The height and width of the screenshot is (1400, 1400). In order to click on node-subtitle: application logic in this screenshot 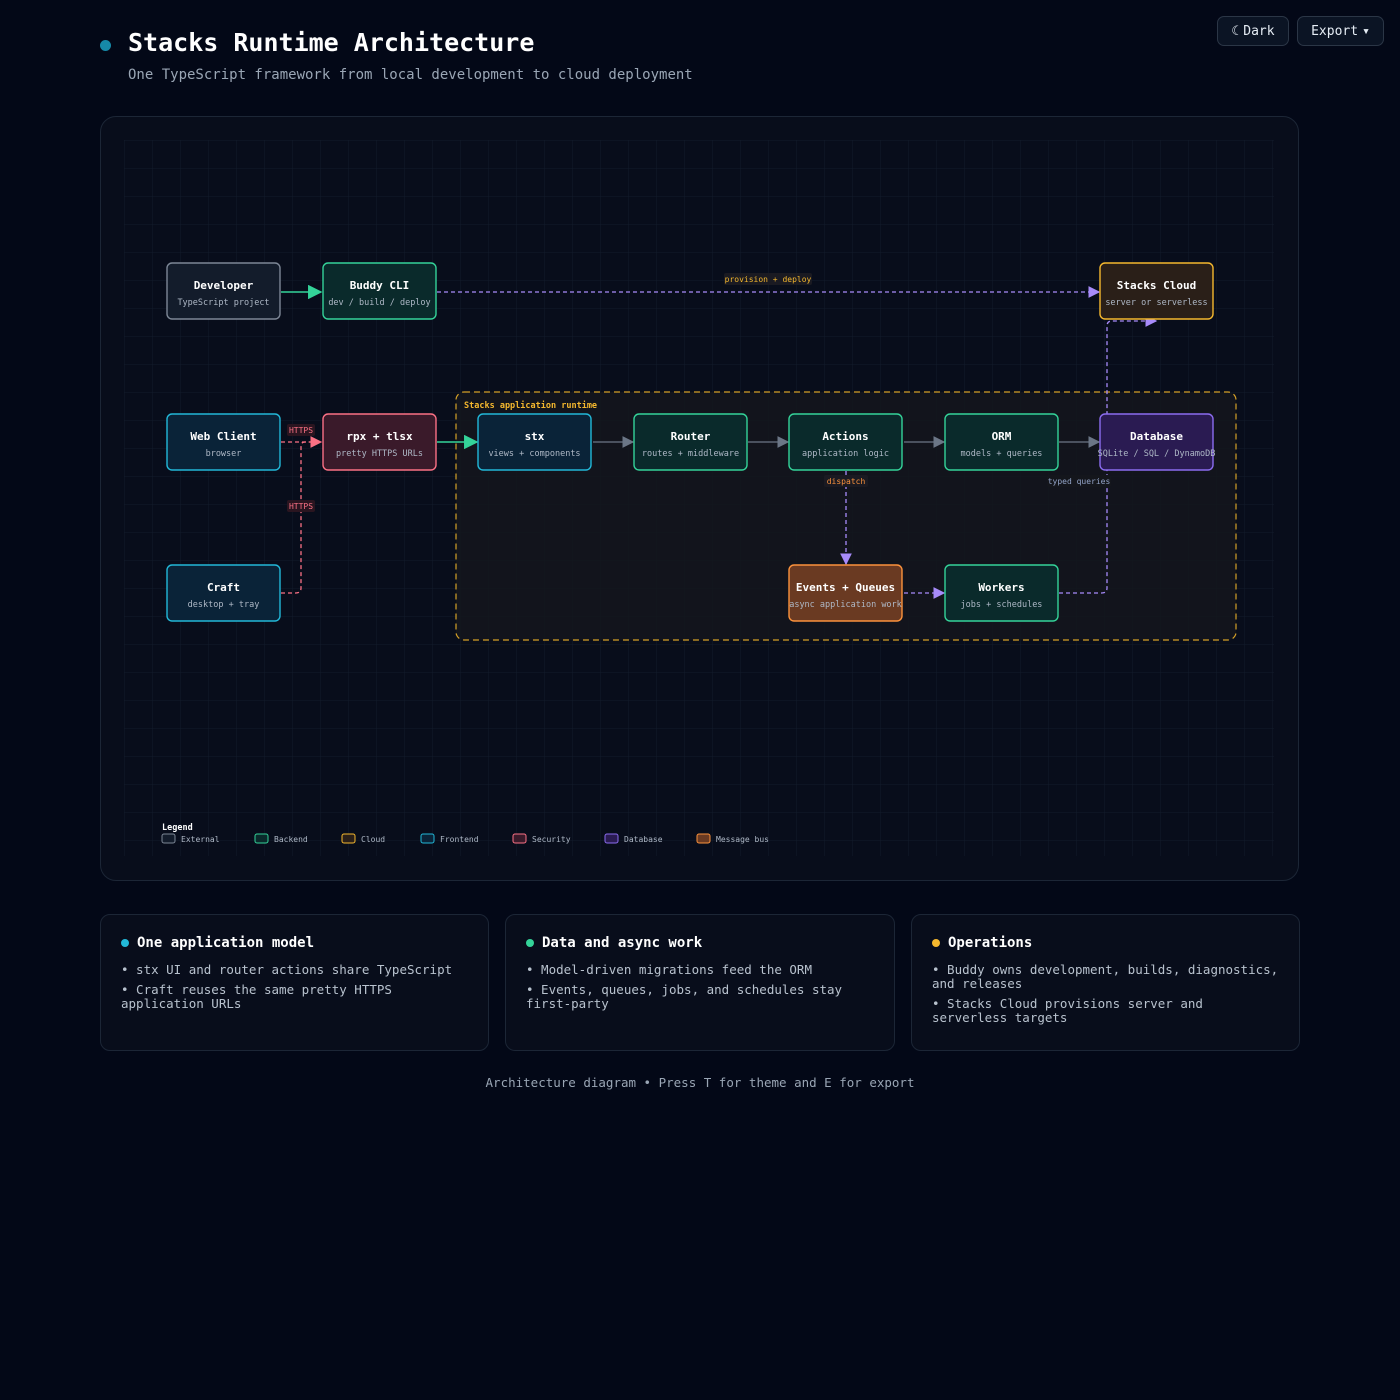, I will do `click(845, 454)`.